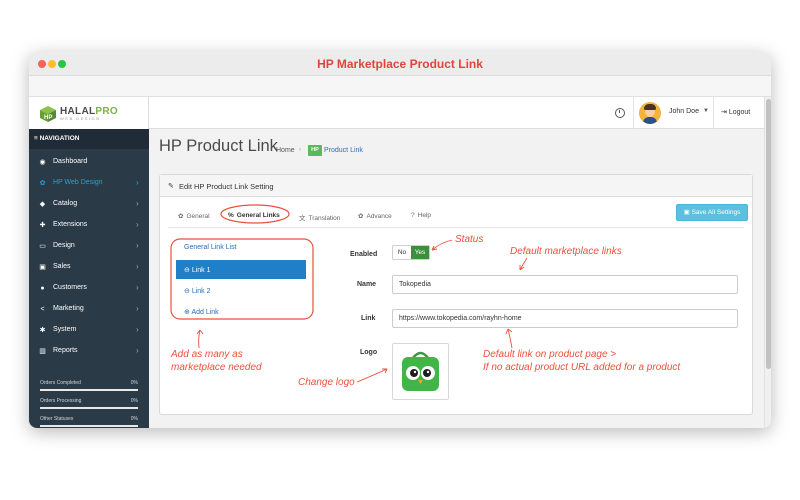  I want to click on tokopedia-logo-icon, so click(420, 371).